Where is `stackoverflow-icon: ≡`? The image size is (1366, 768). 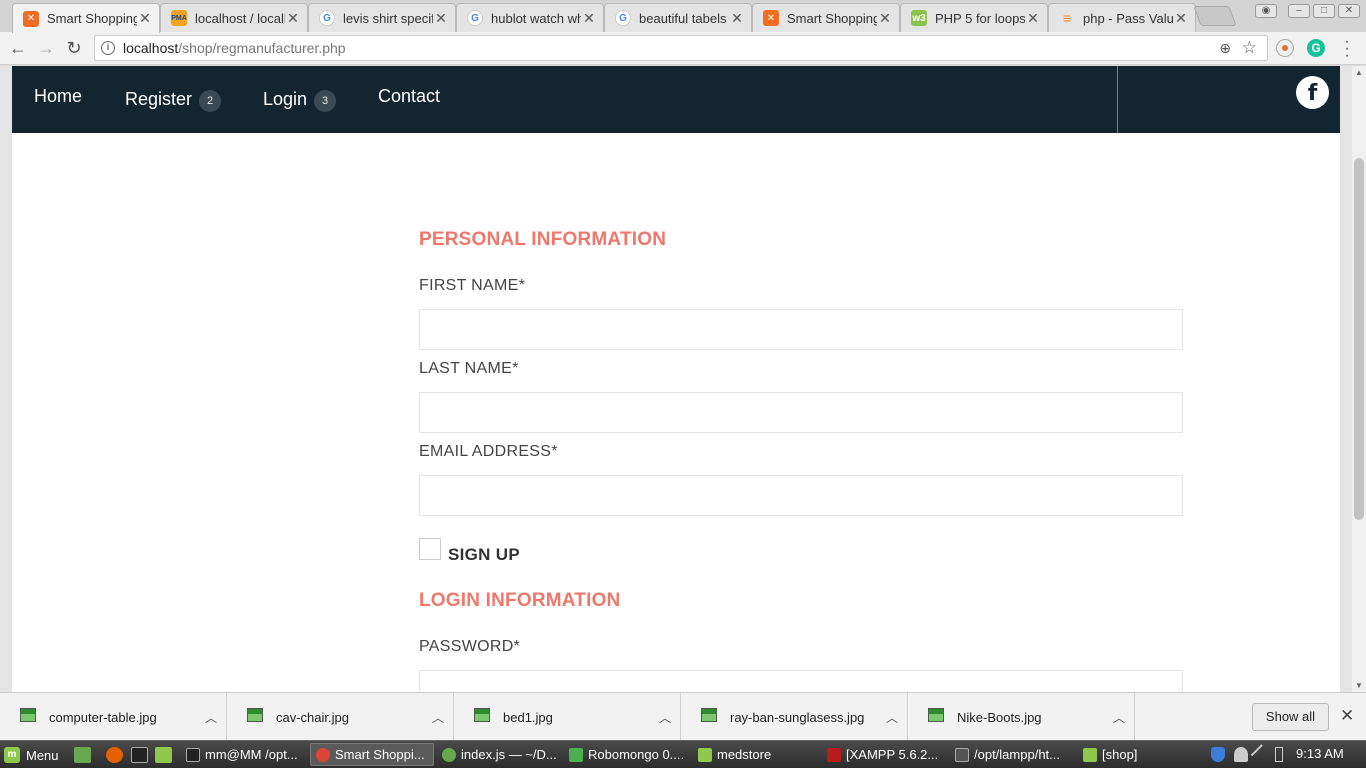
stackoverflow-icon: ≡ is located at coordinates (1067, 18).